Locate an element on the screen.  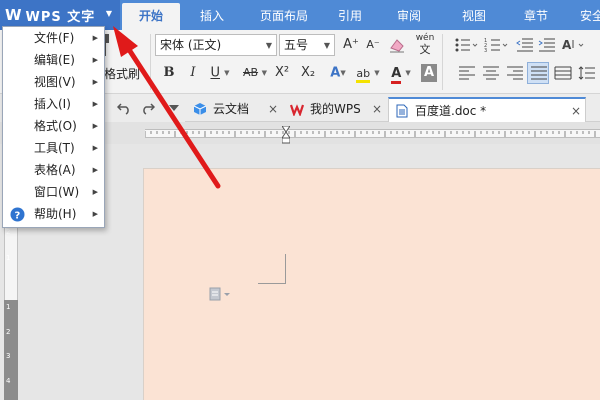
menu-item-tools: 工具(T) ▶ is located at coordinates (53, 148).